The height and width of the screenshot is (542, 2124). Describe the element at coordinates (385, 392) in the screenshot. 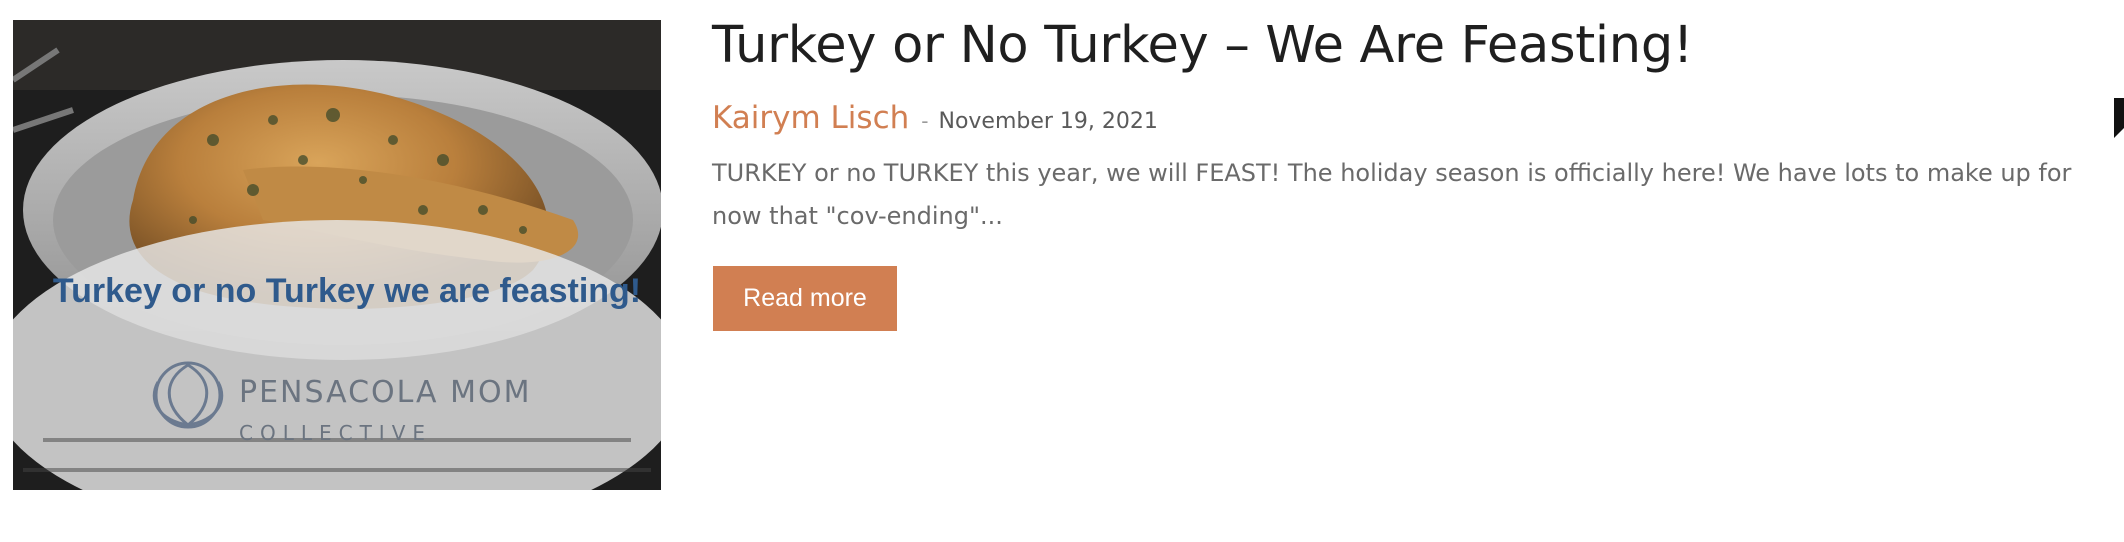

I see `brand-name-line1: PENSACOLA MOM` at that location.